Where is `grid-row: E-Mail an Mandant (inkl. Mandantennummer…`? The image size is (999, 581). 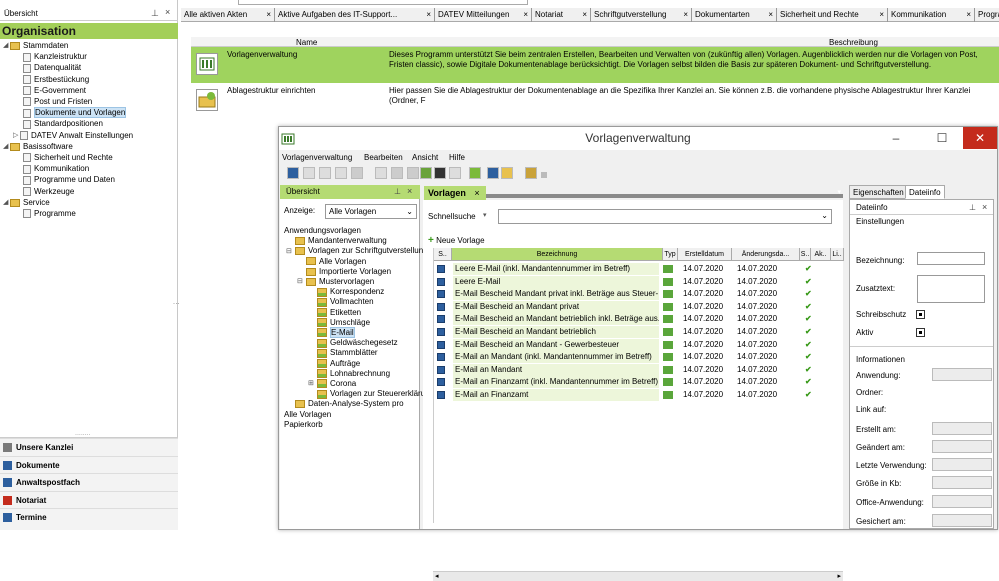
grid-row: E-Mail an Mandant (inkl. Mandantennummer… is located at coordinates (639, 357).